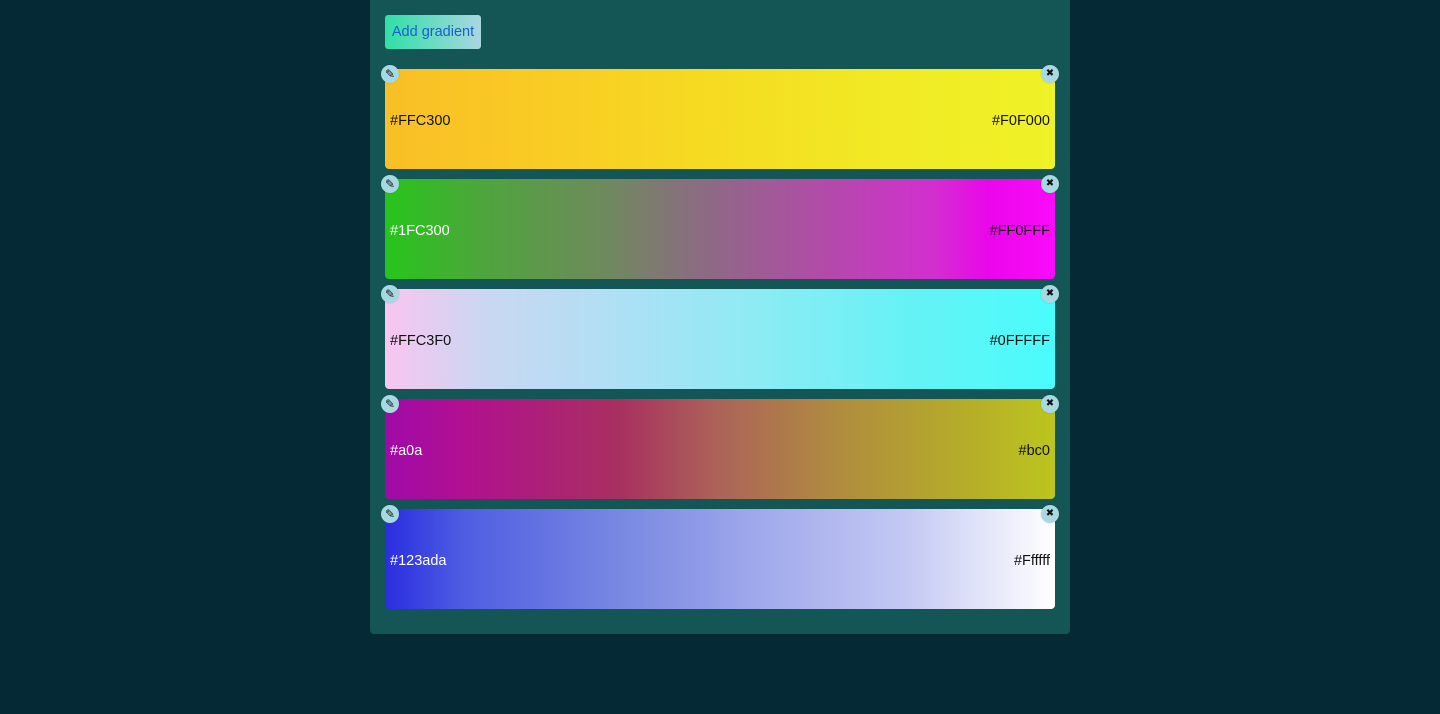 This screenshot has height=714, width=1440. I want to click on gradient-row: ✎ ✖ #123ada #Ffffff, so click(720, 557).